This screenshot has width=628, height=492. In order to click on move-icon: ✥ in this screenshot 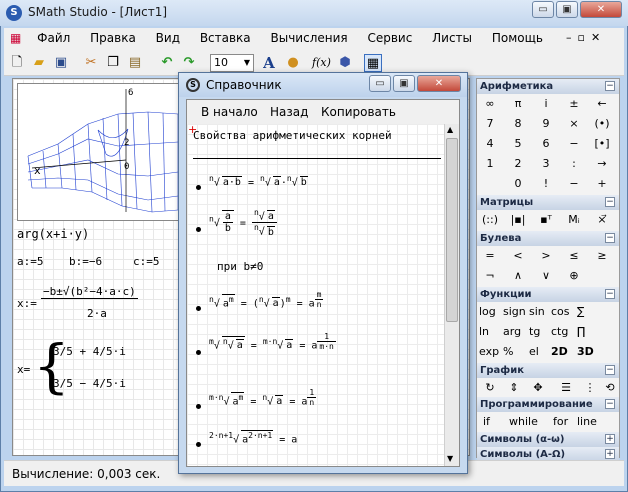, I will do `click(538, 388)`.